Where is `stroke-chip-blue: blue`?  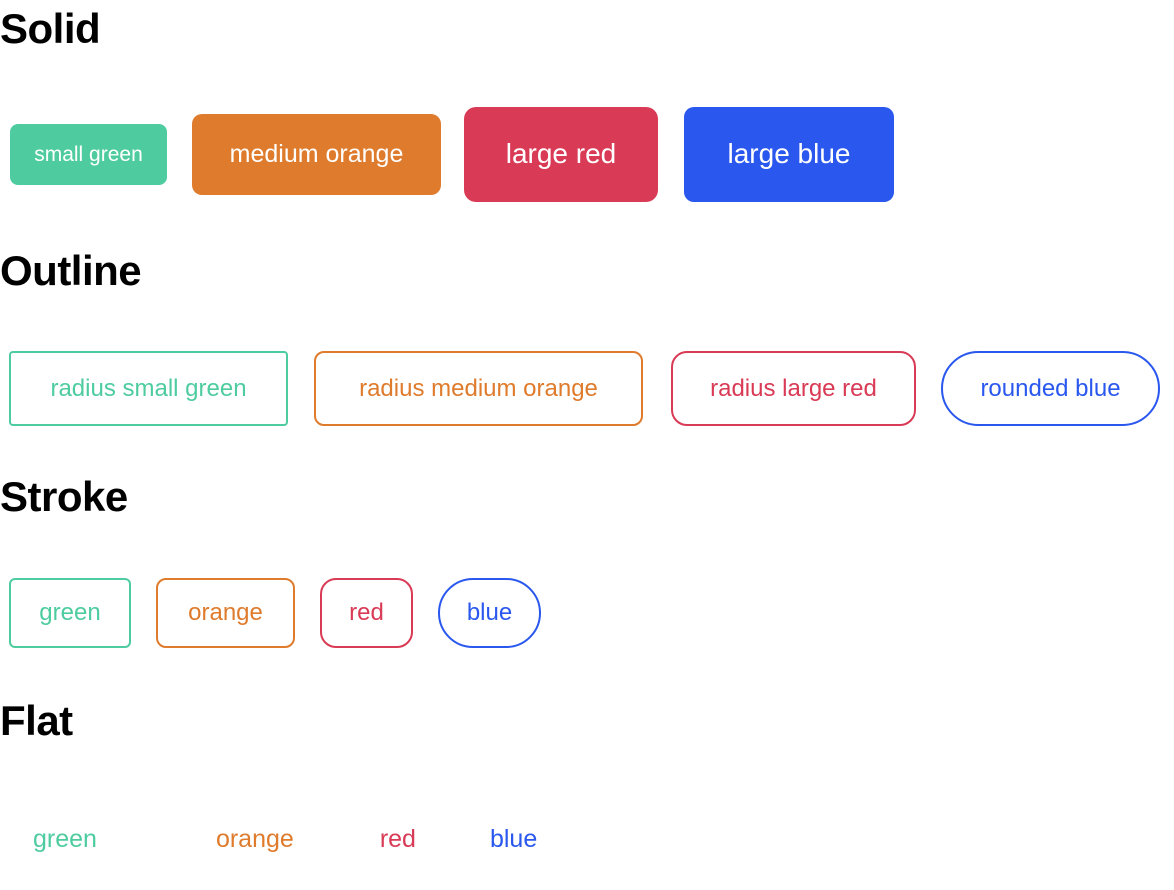 stroke-chip-blue: blue is located at coordinates (489, 613).